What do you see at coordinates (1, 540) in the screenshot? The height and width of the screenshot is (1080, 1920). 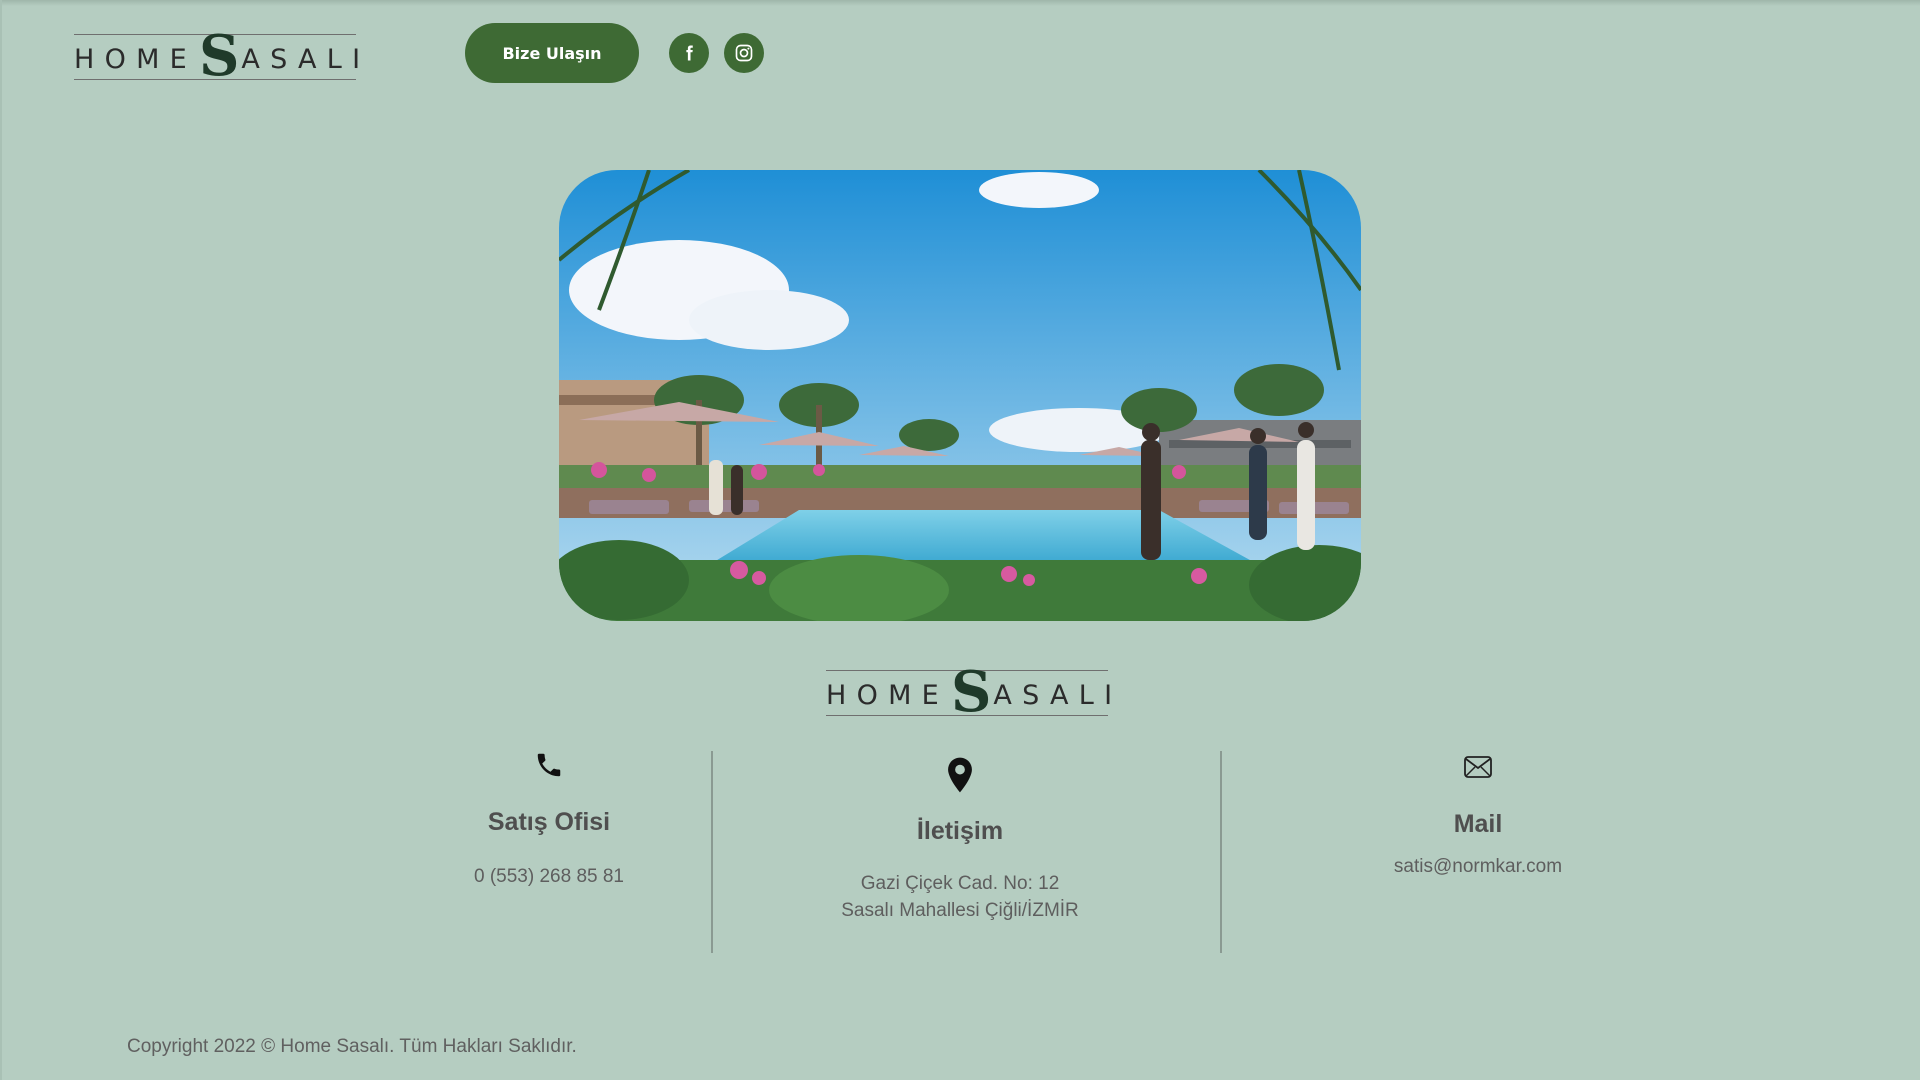 I see `left-edge-line` at bounding box center [1, 540].